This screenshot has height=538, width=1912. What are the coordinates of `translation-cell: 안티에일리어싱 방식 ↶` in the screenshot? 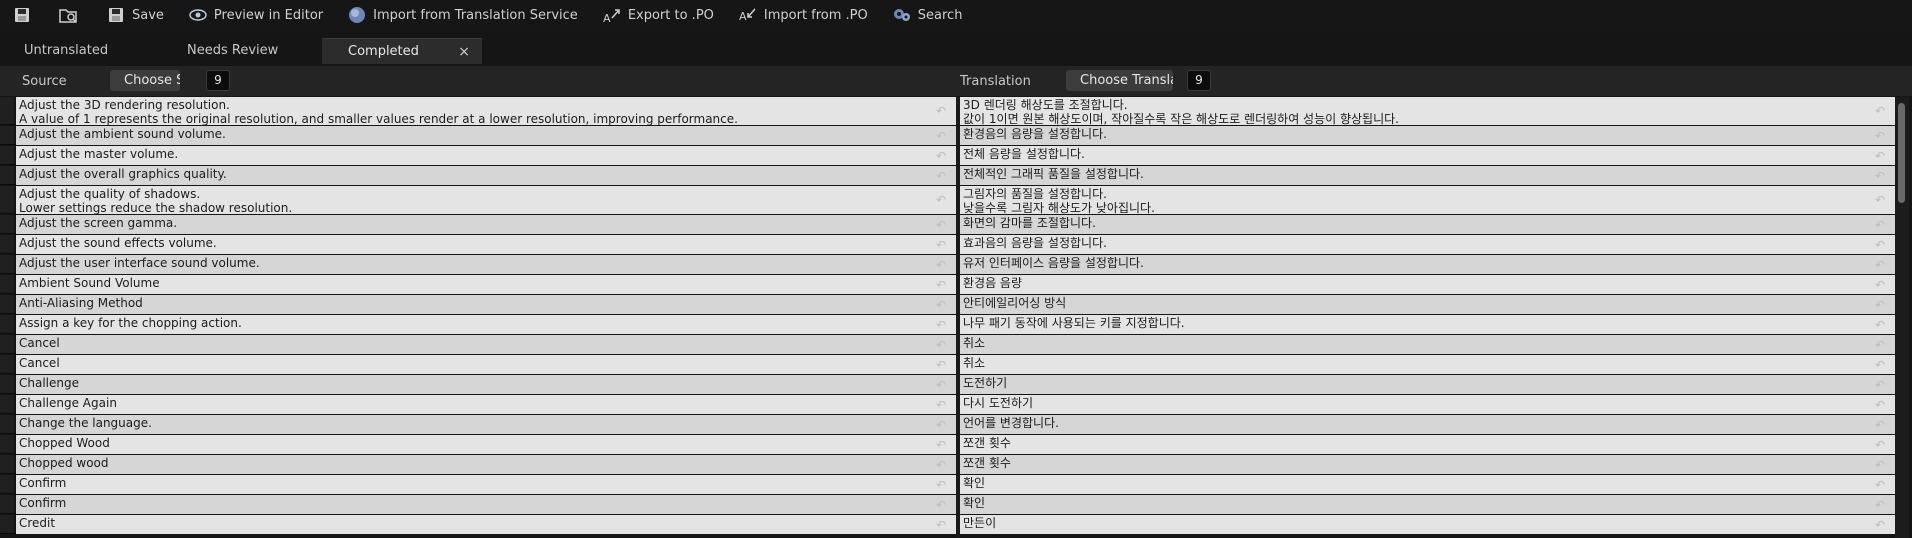 It's located at (1427, 304).